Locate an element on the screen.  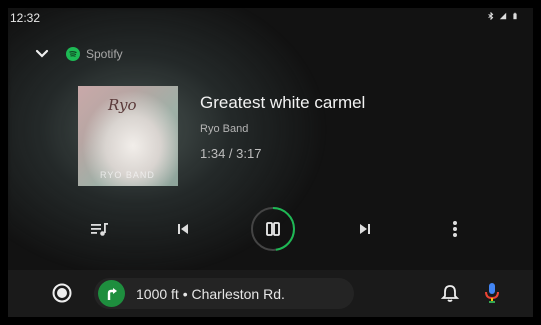
previous-button is located at coordinates (183, 229).